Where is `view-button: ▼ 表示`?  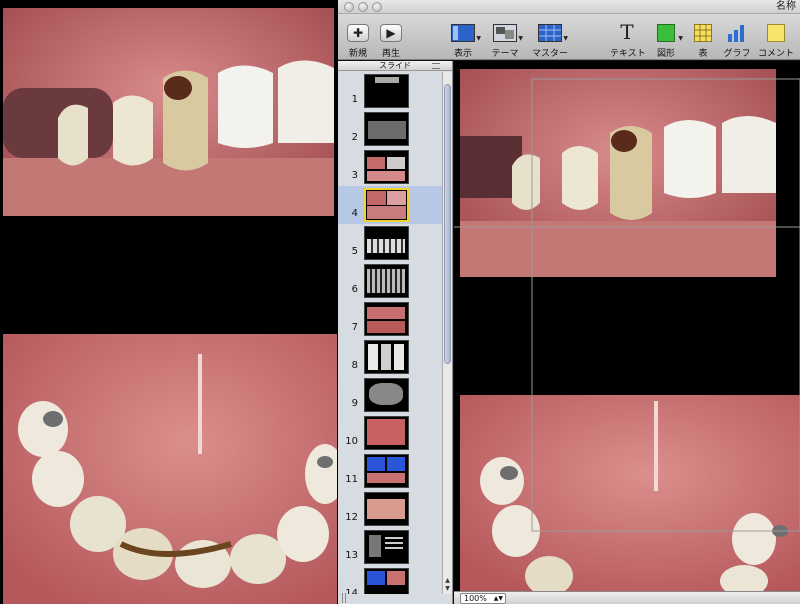 view-button: ▼ 表示 is located at coordinates (464, 37).